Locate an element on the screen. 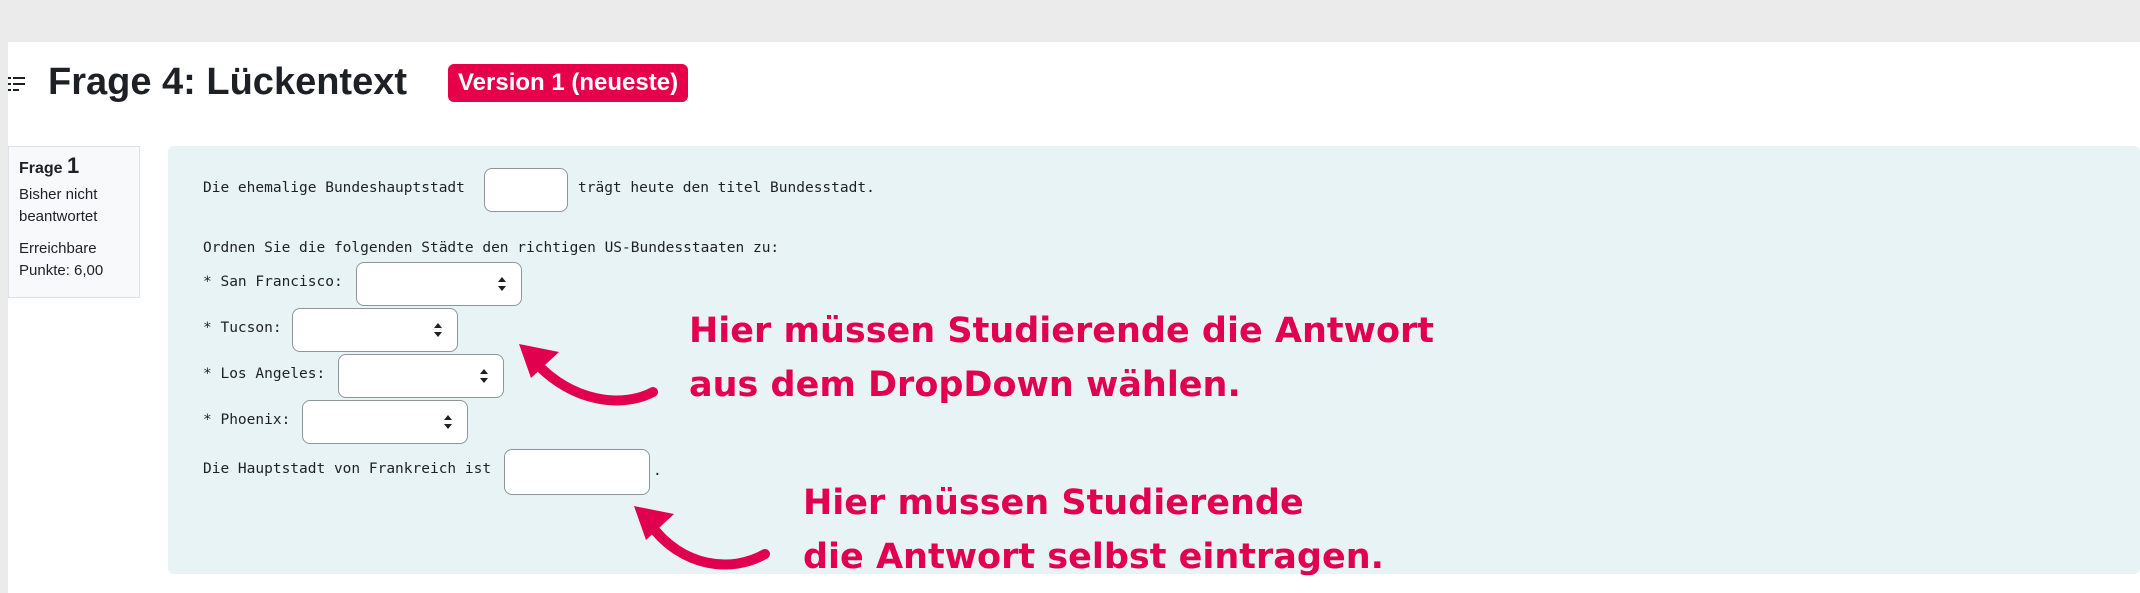  version-badge: Version 1 (neueste) is located at coordinates (568, 83).